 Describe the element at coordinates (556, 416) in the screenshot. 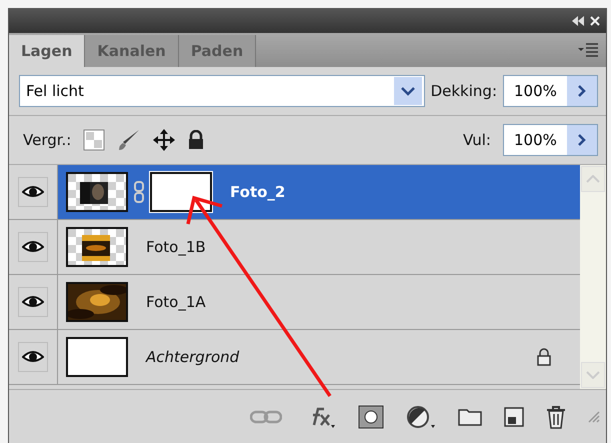

I see `trash-icon` at that location.